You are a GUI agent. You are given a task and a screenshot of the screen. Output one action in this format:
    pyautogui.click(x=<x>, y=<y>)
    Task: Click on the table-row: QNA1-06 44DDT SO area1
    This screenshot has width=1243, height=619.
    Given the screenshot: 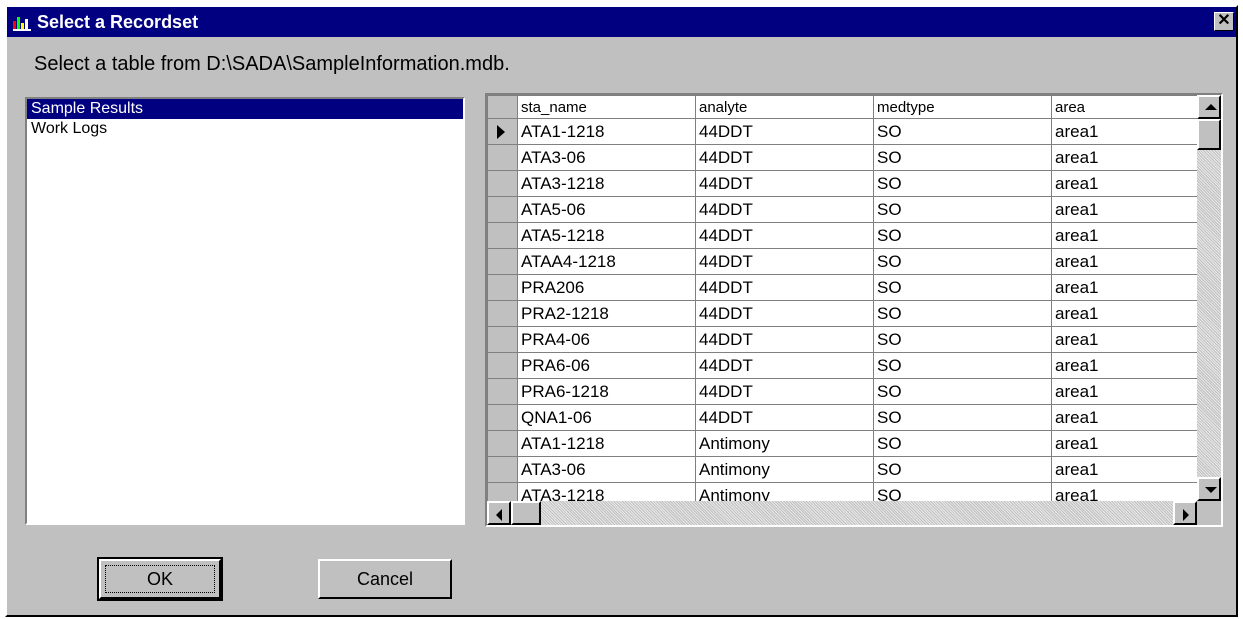 What is the action you would take?
    pyautogui.click(x=844, y=417)
    